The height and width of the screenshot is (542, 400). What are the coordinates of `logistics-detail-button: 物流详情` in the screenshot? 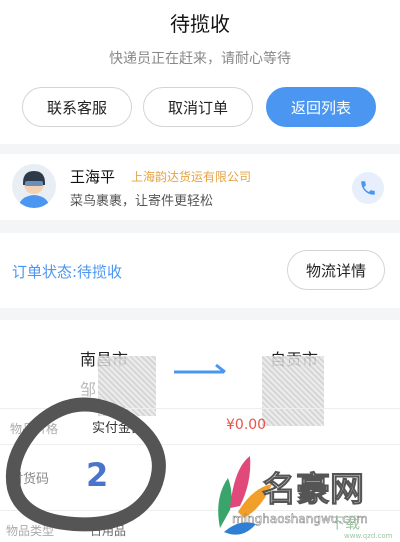 It's located at (336, 270).